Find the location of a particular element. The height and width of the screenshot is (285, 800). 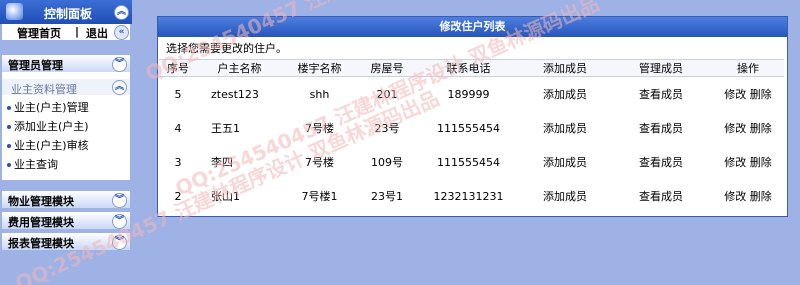

module-report: 报表管理模块 ︾ is located at coordinates (66, 241).